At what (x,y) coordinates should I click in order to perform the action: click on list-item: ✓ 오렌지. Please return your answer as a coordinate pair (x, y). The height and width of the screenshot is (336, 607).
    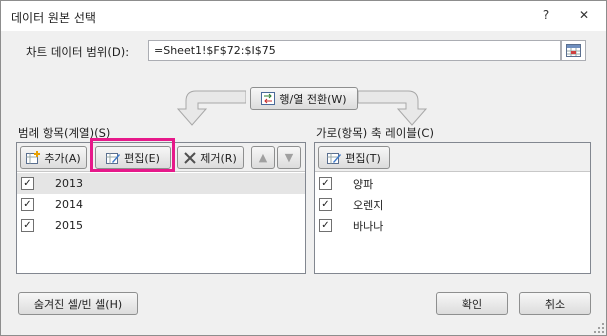
    Looking at the image, I should click on (452, 204).